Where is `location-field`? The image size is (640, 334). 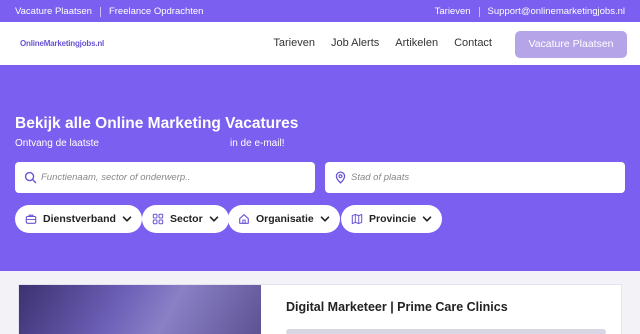
location-field is located at coordinates (475, 177).